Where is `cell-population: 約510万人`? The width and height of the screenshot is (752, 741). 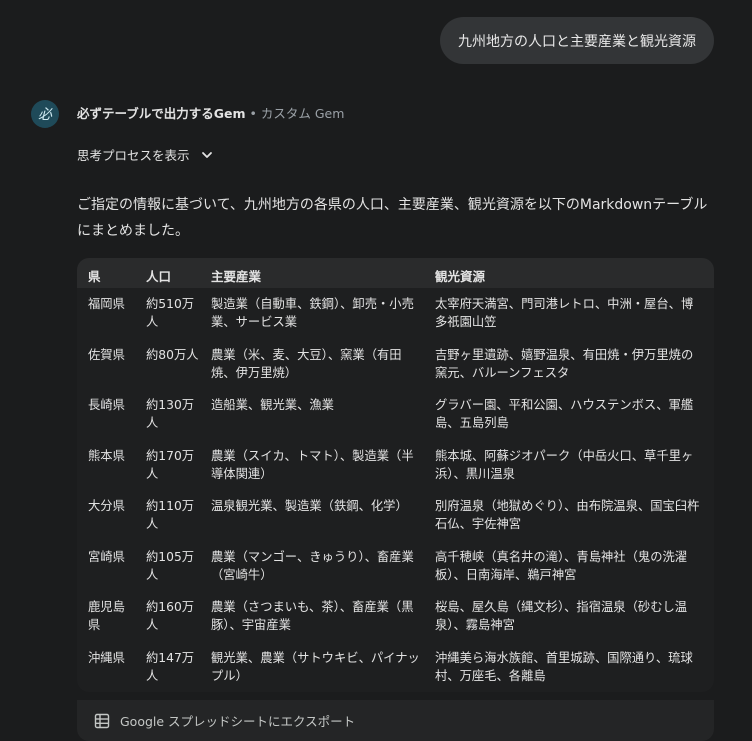
cell-population: 約510万人 is located at coordinates (170, 313).